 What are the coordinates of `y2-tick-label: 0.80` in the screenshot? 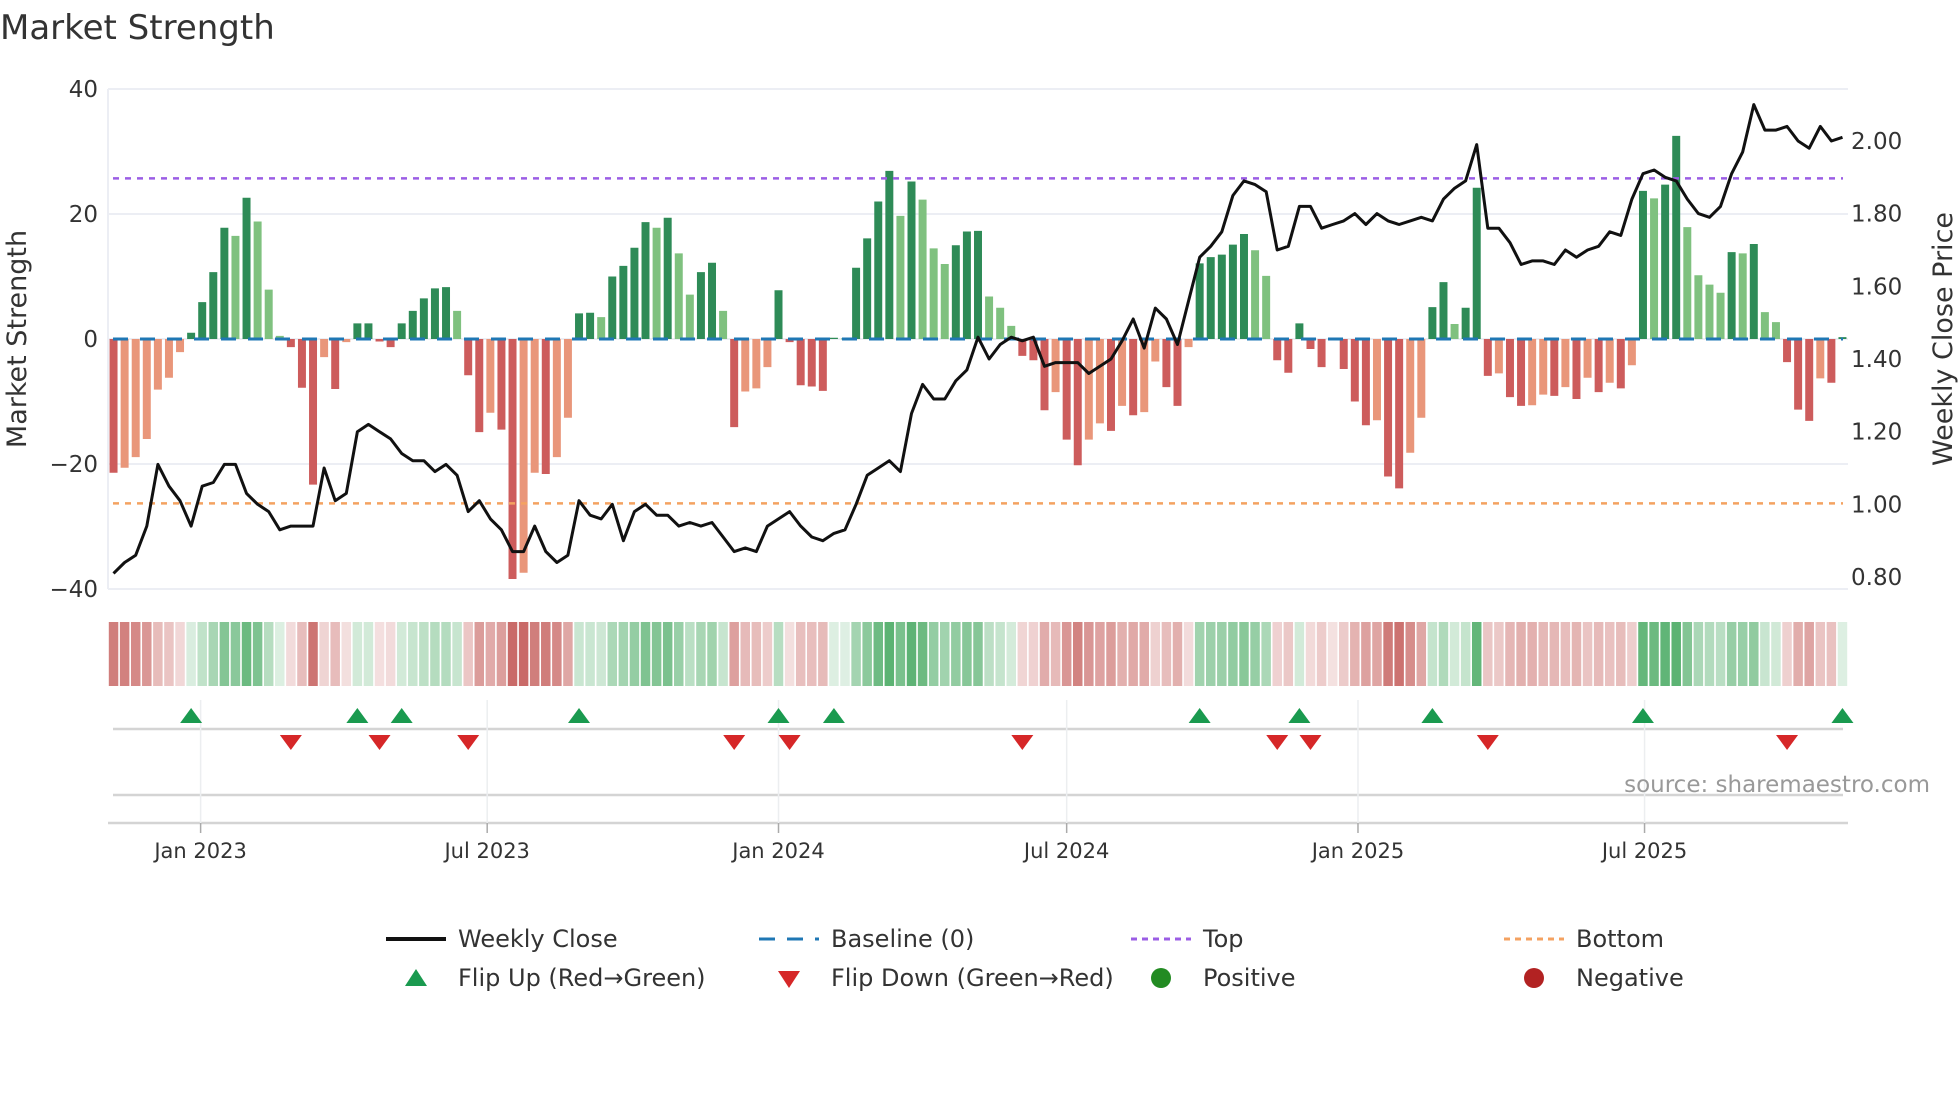 It's located at (1876, 578).